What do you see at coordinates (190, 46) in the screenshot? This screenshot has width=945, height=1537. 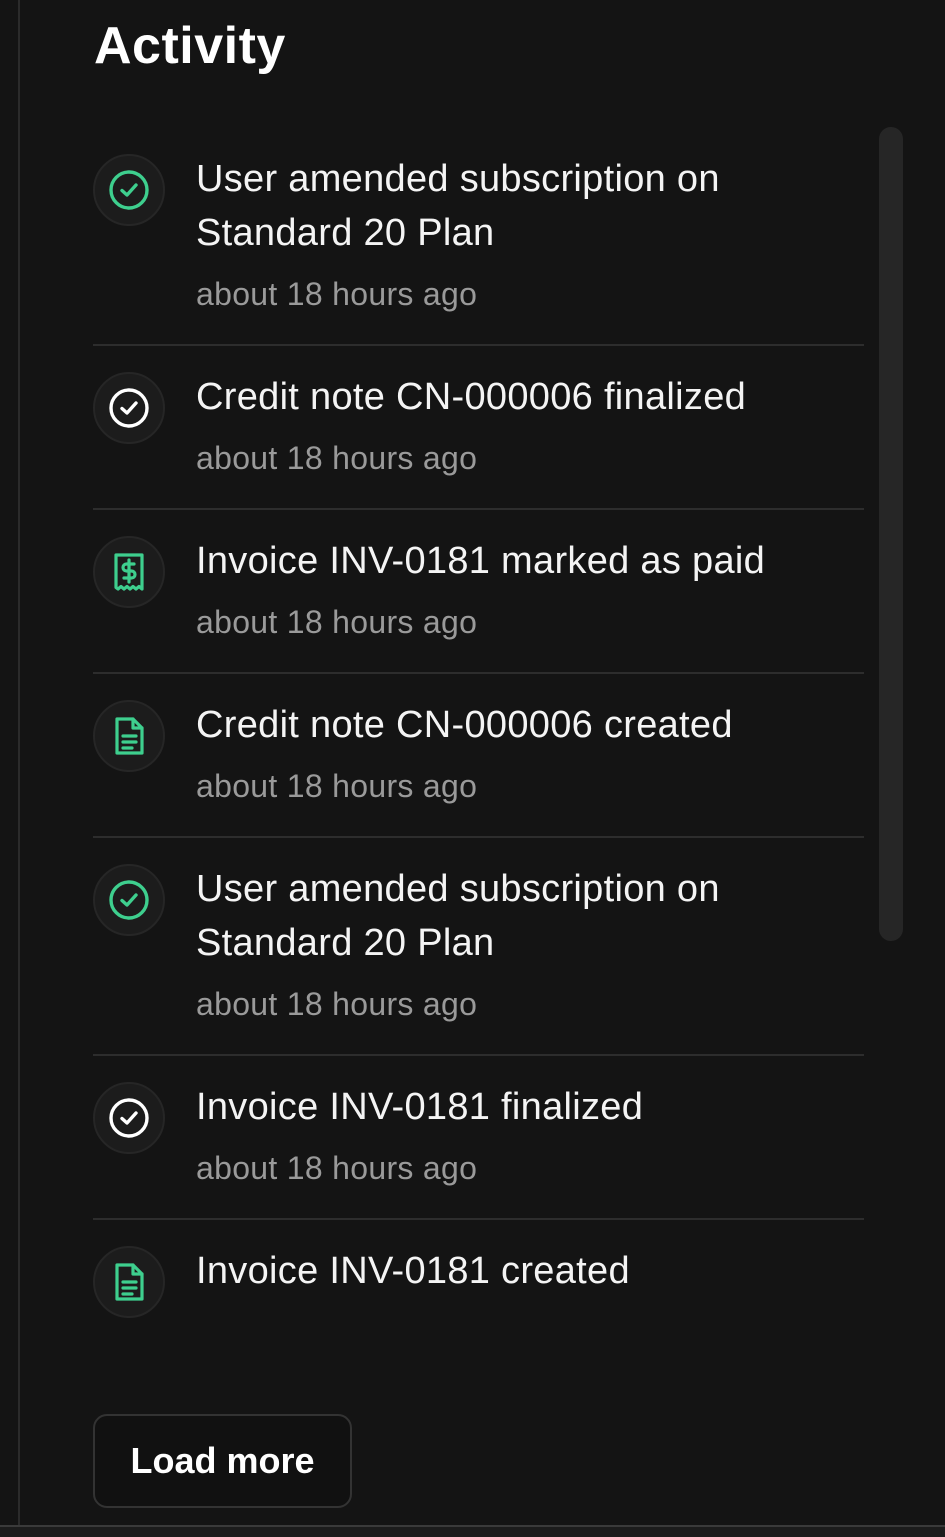 I see `page-title: Activity` at bounding box center [190, 46].